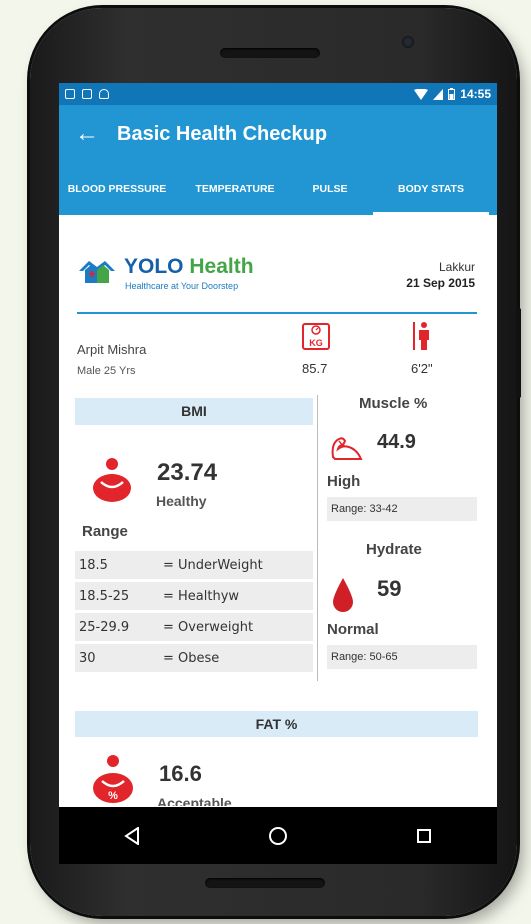  What do you see at coordinates (431, 189) in the screenshot?
I see `tab-body-stats: BODY STATS` at bounding box center [431, 189].